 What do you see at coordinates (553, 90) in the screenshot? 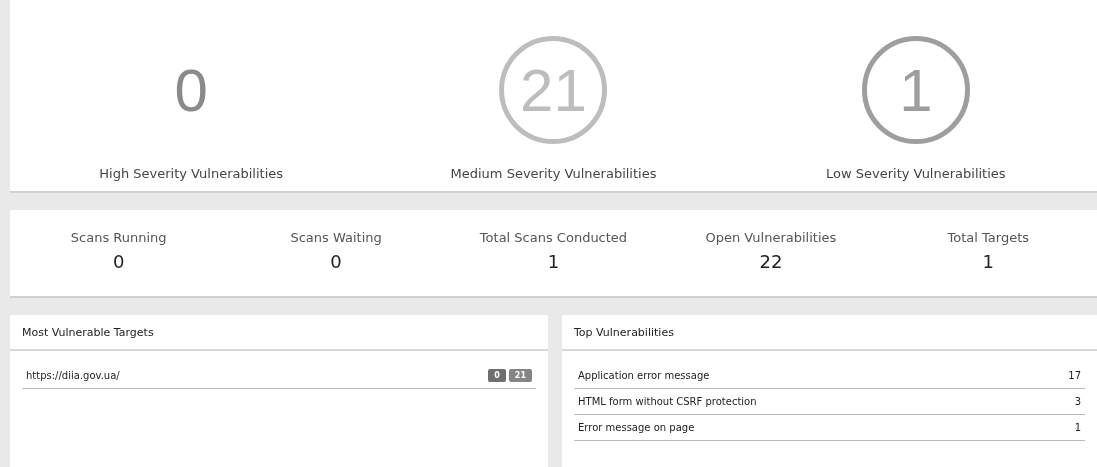
I see `severity-count: 21` at bounding box center [553, 90].